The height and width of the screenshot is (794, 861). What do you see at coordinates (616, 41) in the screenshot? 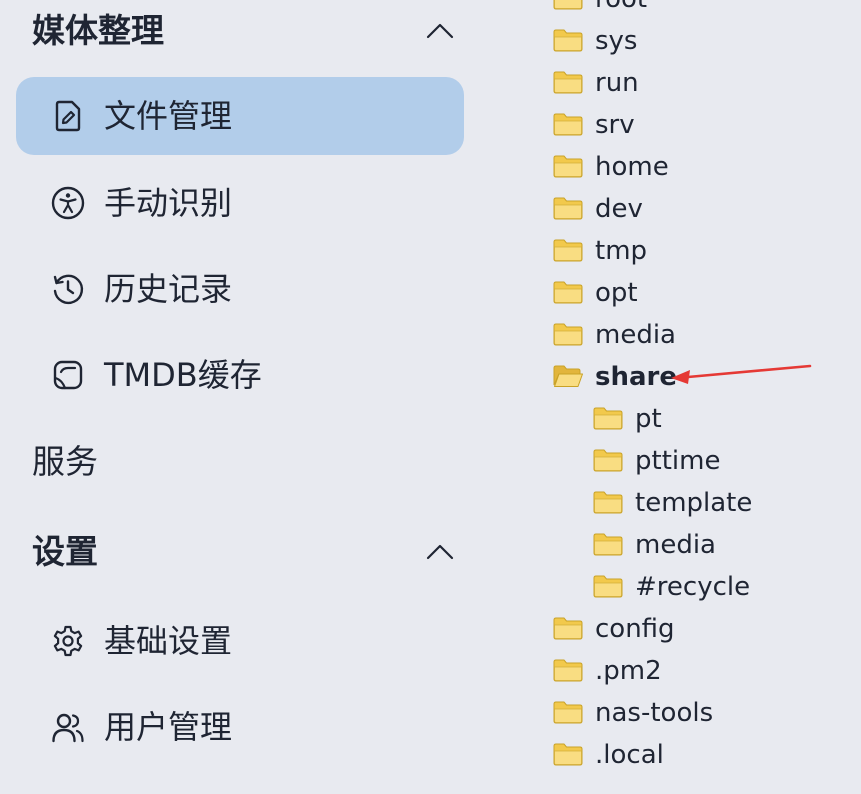
I see `tree-item-label: sys` at bounding box center [616, 41].